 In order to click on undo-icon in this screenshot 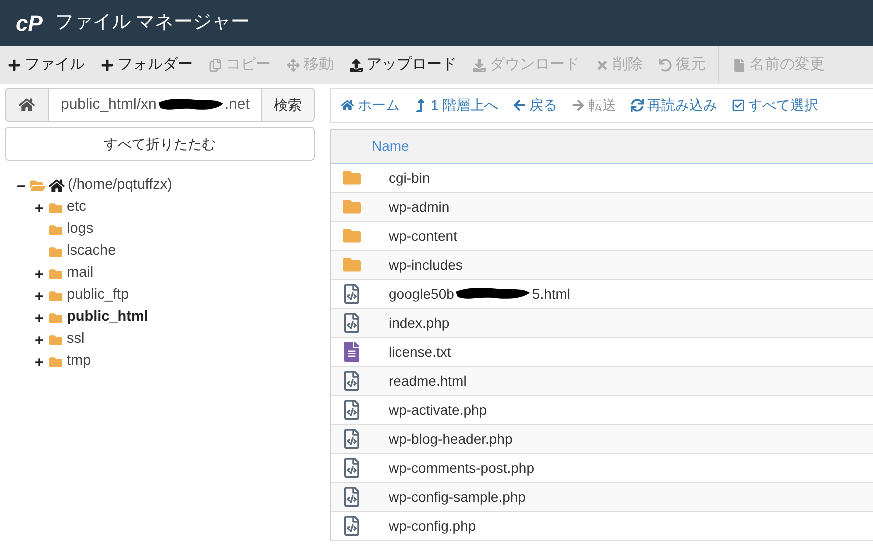, I will do `click(665, 65)`.